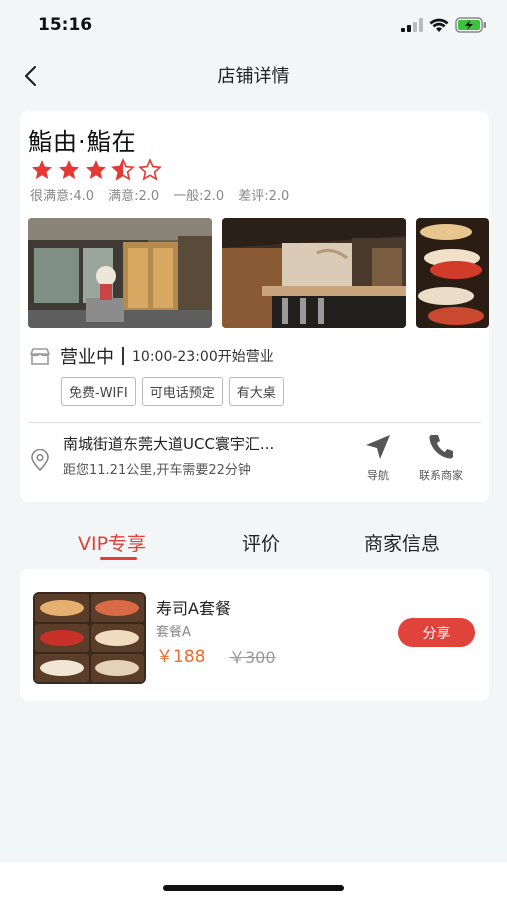  Describe the element at coordinates (173, 632) in the screenshot. I see `deal-subtitle: 套餐A` at that location.